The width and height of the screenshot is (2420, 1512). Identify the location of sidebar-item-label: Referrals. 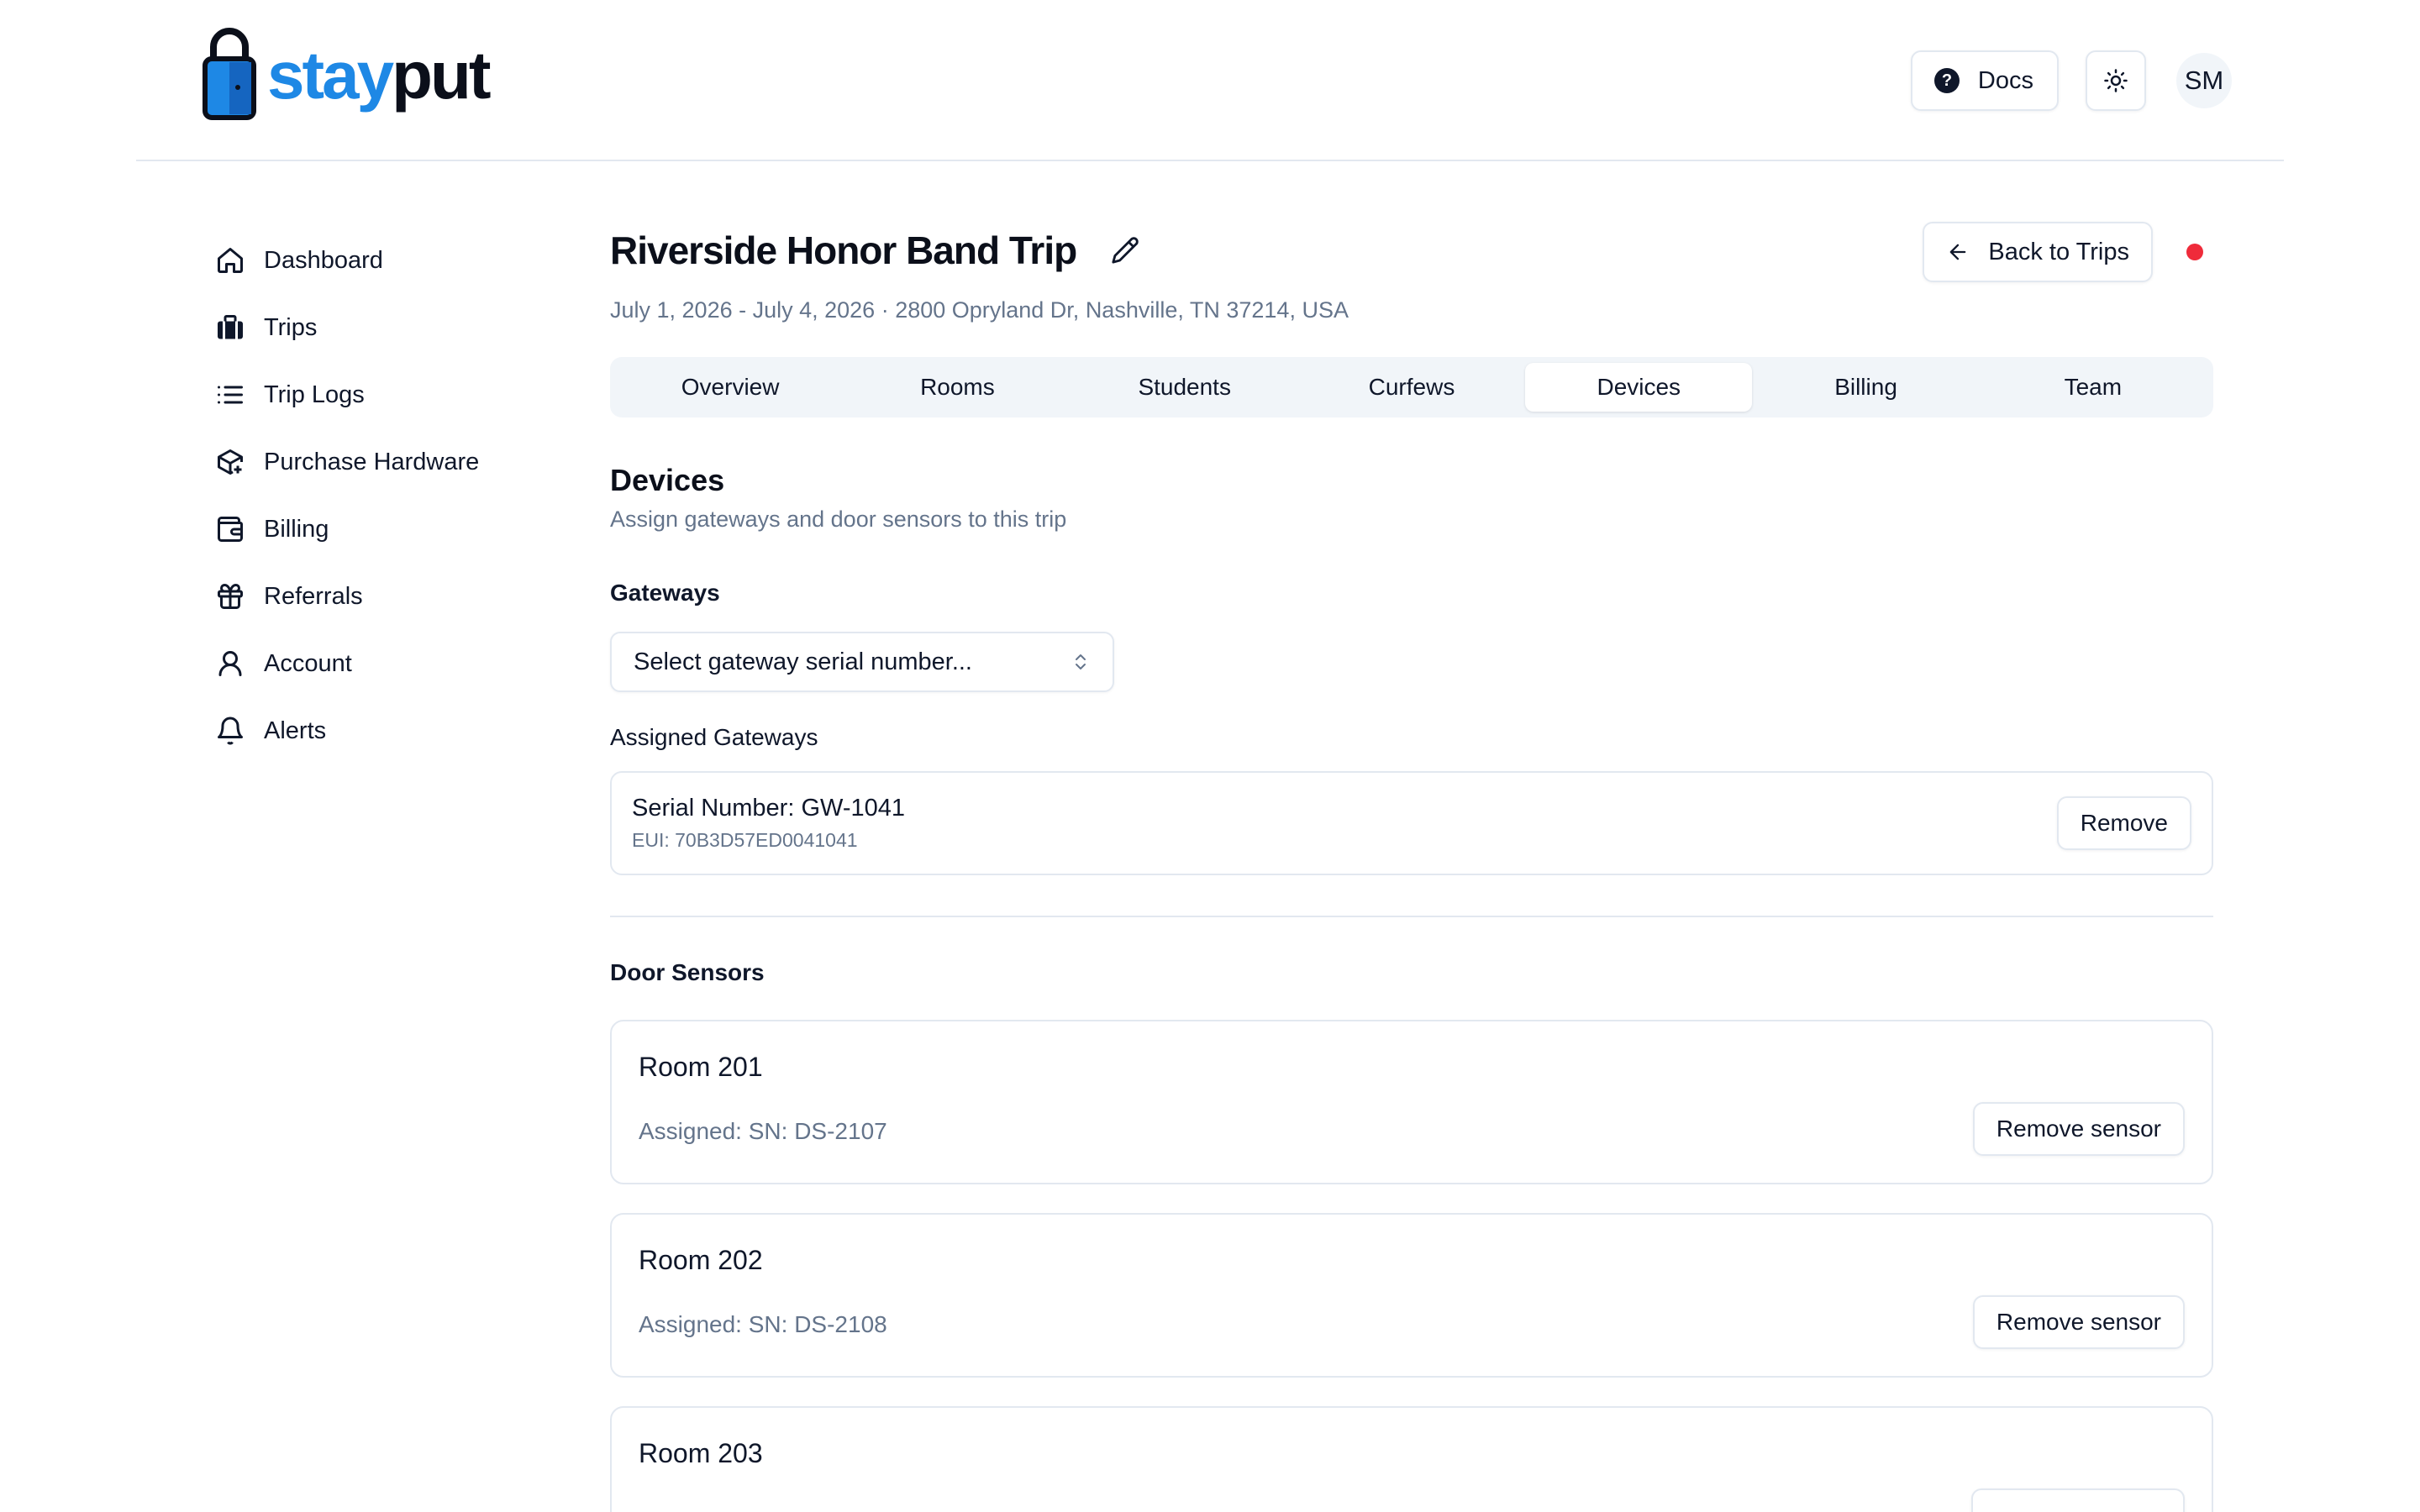
(314, 596).